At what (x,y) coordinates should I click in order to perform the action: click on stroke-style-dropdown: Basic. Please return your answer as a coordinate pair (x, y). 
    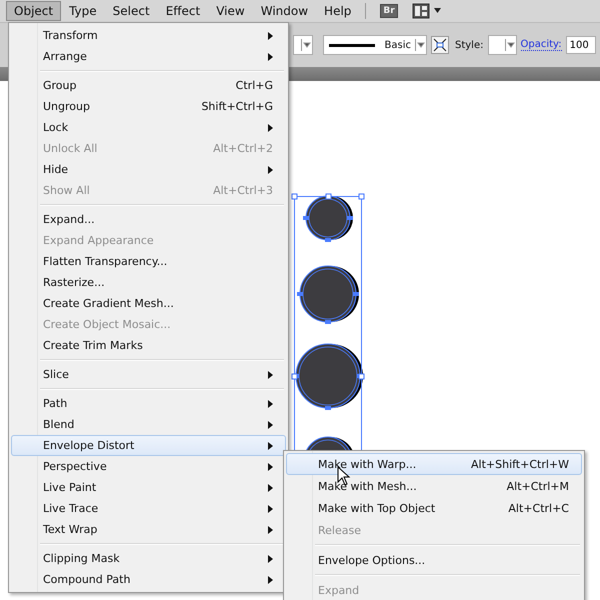
    Looking at the image, I should click on (375, 45).